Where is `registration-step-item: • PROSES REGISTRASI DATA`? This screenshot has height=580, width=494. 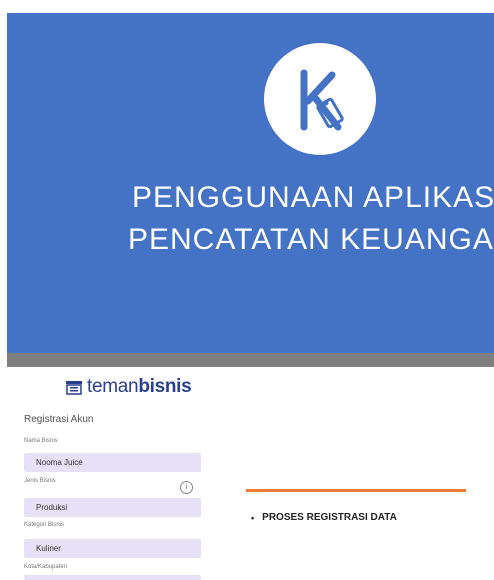 registration-step-item: • PROSES REGISTRASI DATA is located at coordinates (324, 517).